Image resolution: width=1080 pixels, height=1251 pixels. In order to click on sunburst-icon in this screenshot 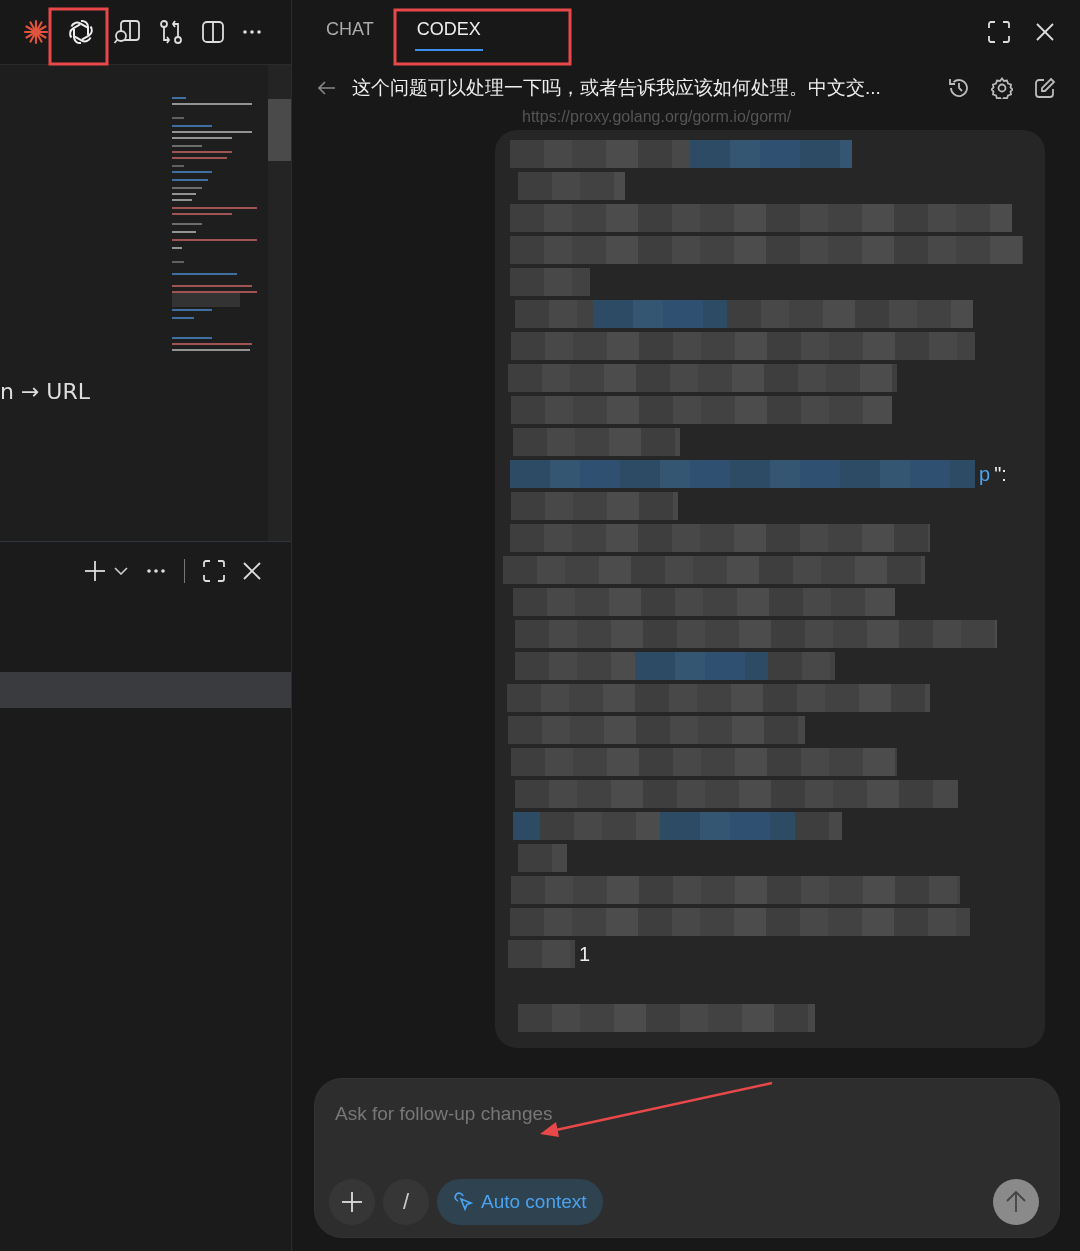, I will do `click(36, 32)`.